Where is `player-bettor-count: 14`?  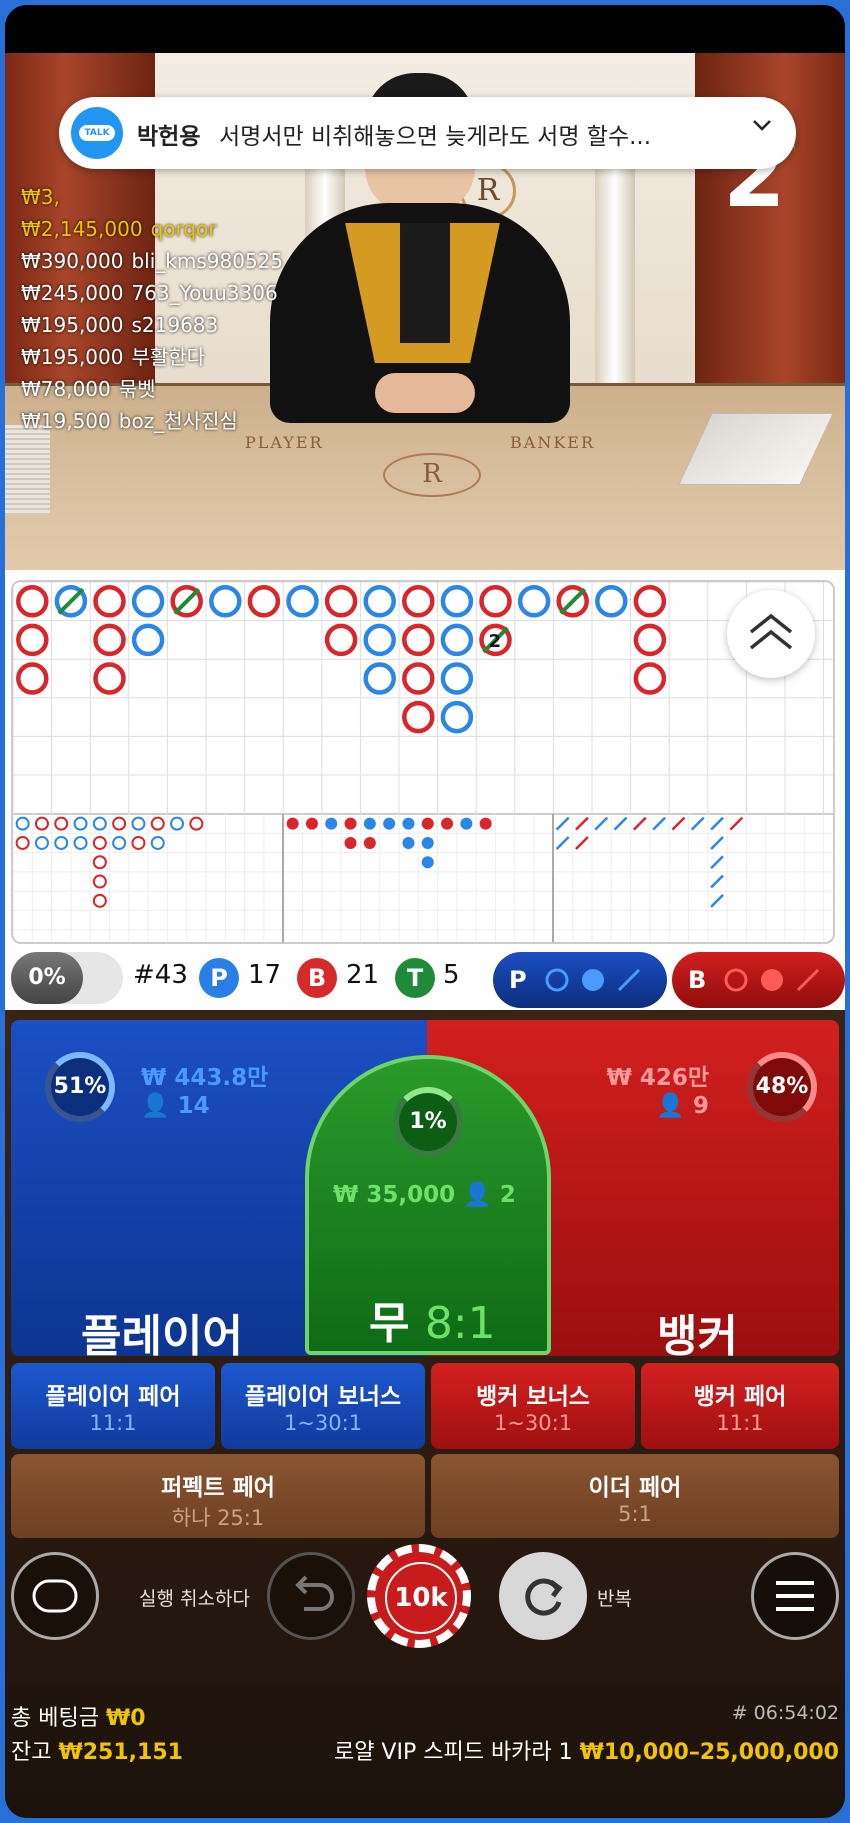 player-bettor-count: 14 is located at coordinates (193, 1106).